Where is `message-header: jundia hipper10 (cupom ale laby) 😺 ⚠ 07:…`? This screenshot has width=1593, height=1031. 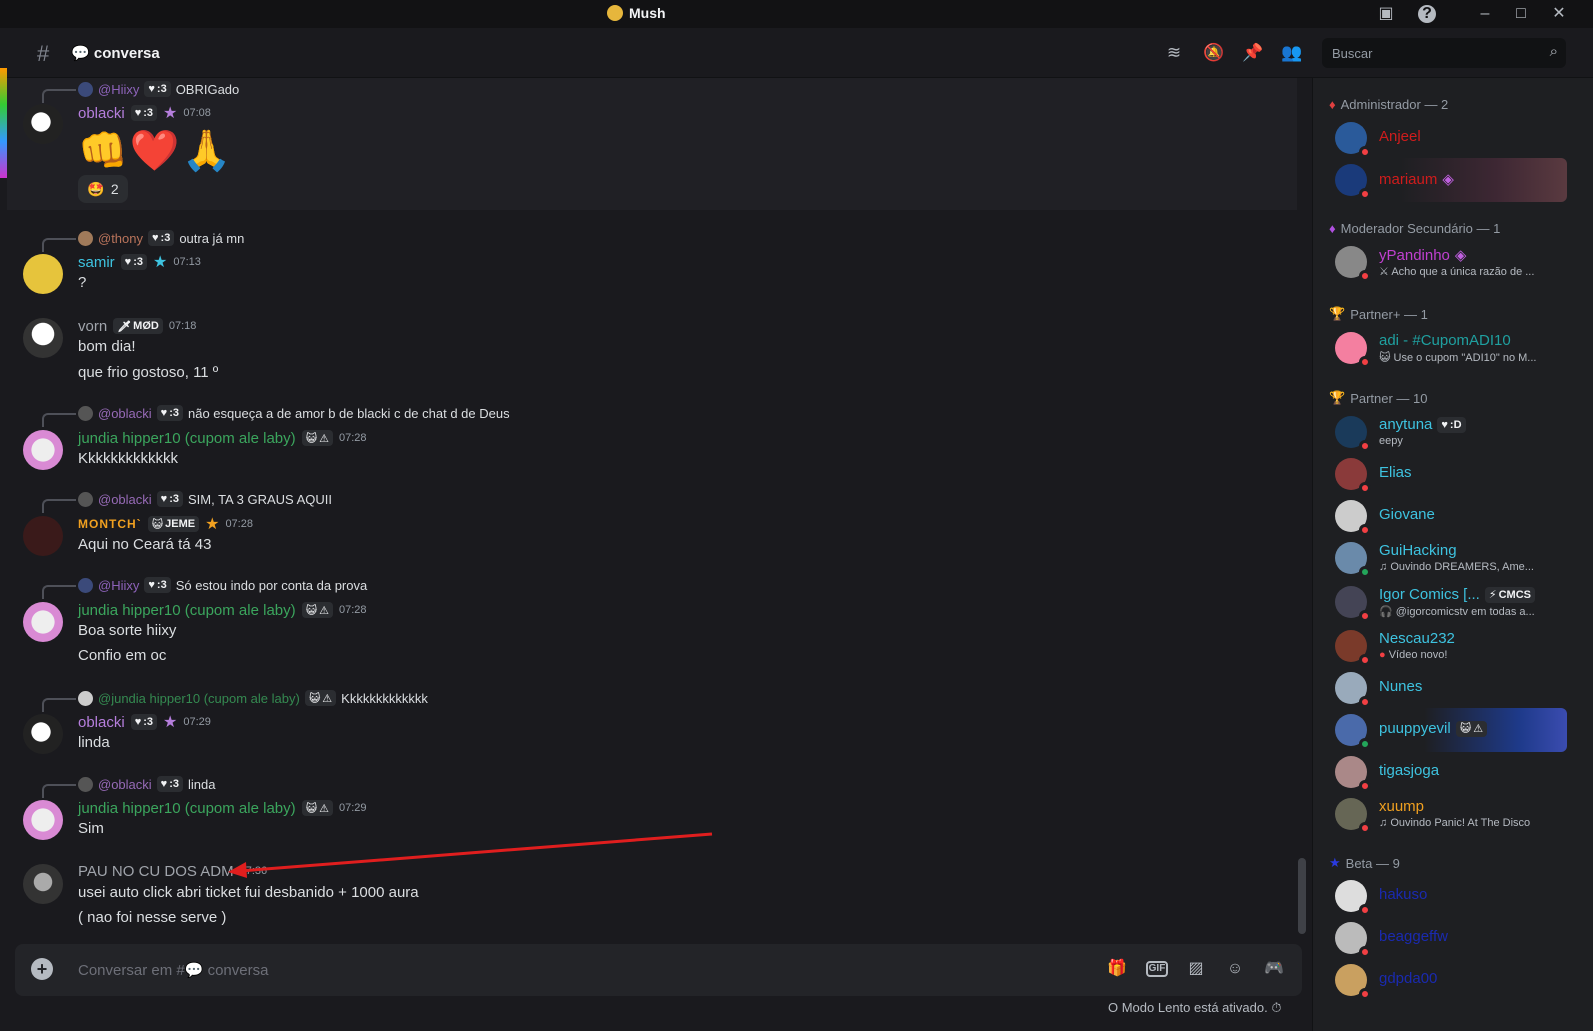
message-header: jundia hipper10 (cupom ale laby) 😺 ⚠ 07:… is located at coordinates (222, 610).